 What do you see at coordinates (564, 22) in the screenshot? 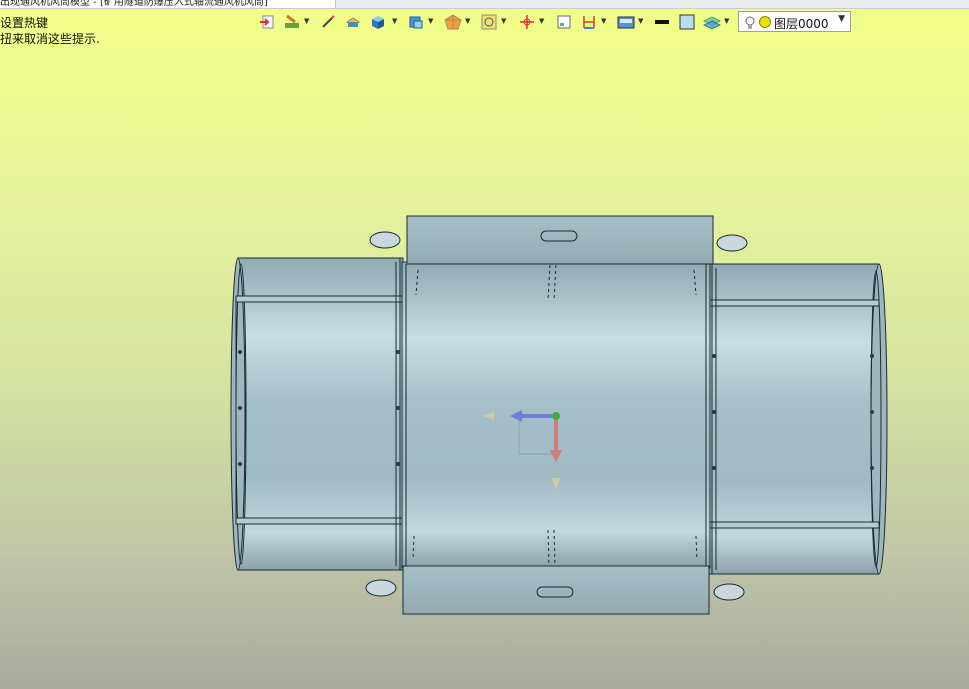
I see `small-frame-icon` at bounding box center [564, 22].